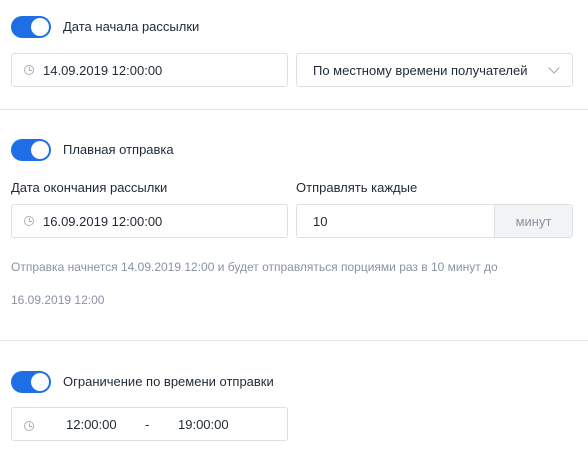  I want to click on end-datetime-value: 16.09.2019 12:00:00, so click(103, 221).